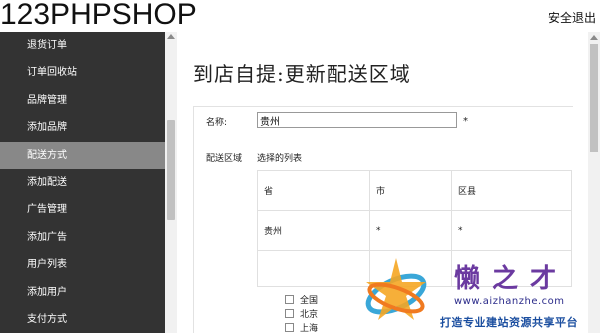 This screenshot has height=333, width=600. Describe the element at coordinates (82, 264) in the screenshot. I see `sidebar-item-user-list: 用户列表` at that location.